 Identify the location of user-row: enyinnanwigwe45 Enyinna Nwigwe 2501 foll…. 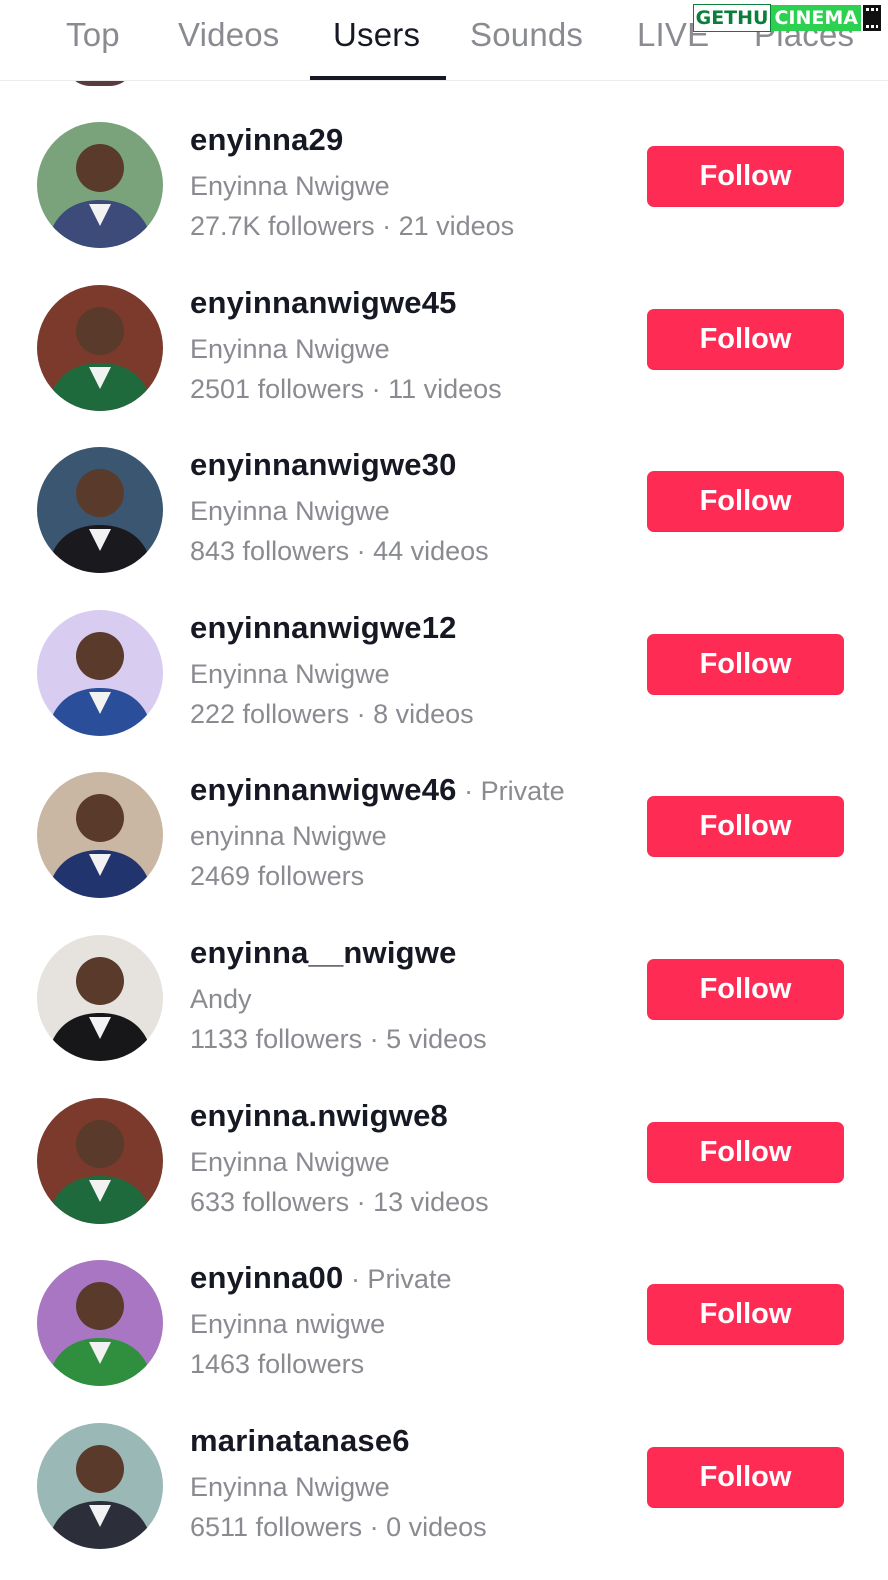
(444, 344).